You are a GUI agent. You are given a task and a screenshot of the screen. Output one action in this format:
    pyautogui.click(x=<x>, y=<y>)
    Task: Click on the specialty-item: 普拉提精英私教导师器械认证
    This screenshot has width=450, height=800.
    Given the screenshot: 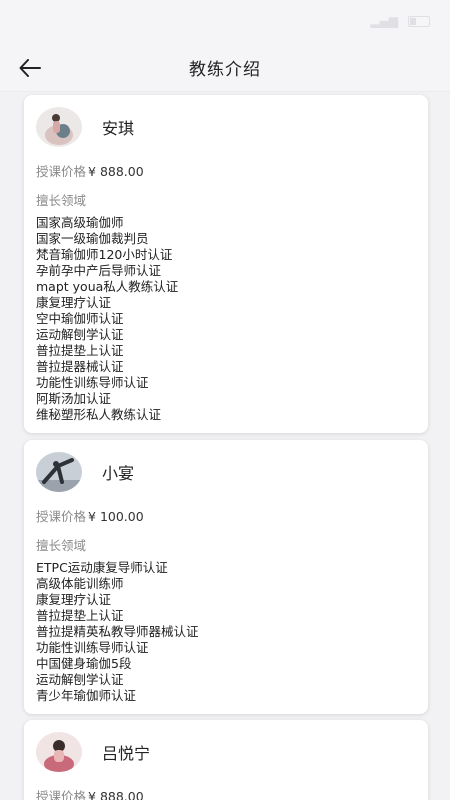 What is the action you would take?
    pyautogui.click(x=117, y=631)
    